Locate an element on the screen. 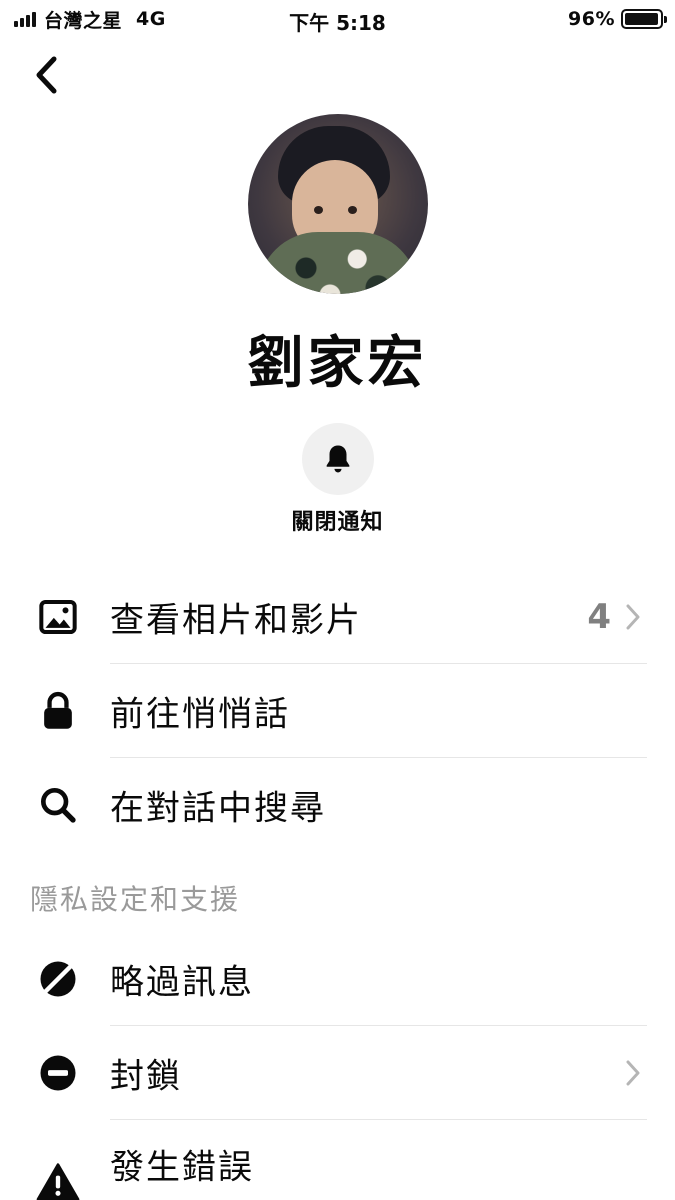  report-problem-label: 發生錯誤 is located at coordinates (182, 1167).